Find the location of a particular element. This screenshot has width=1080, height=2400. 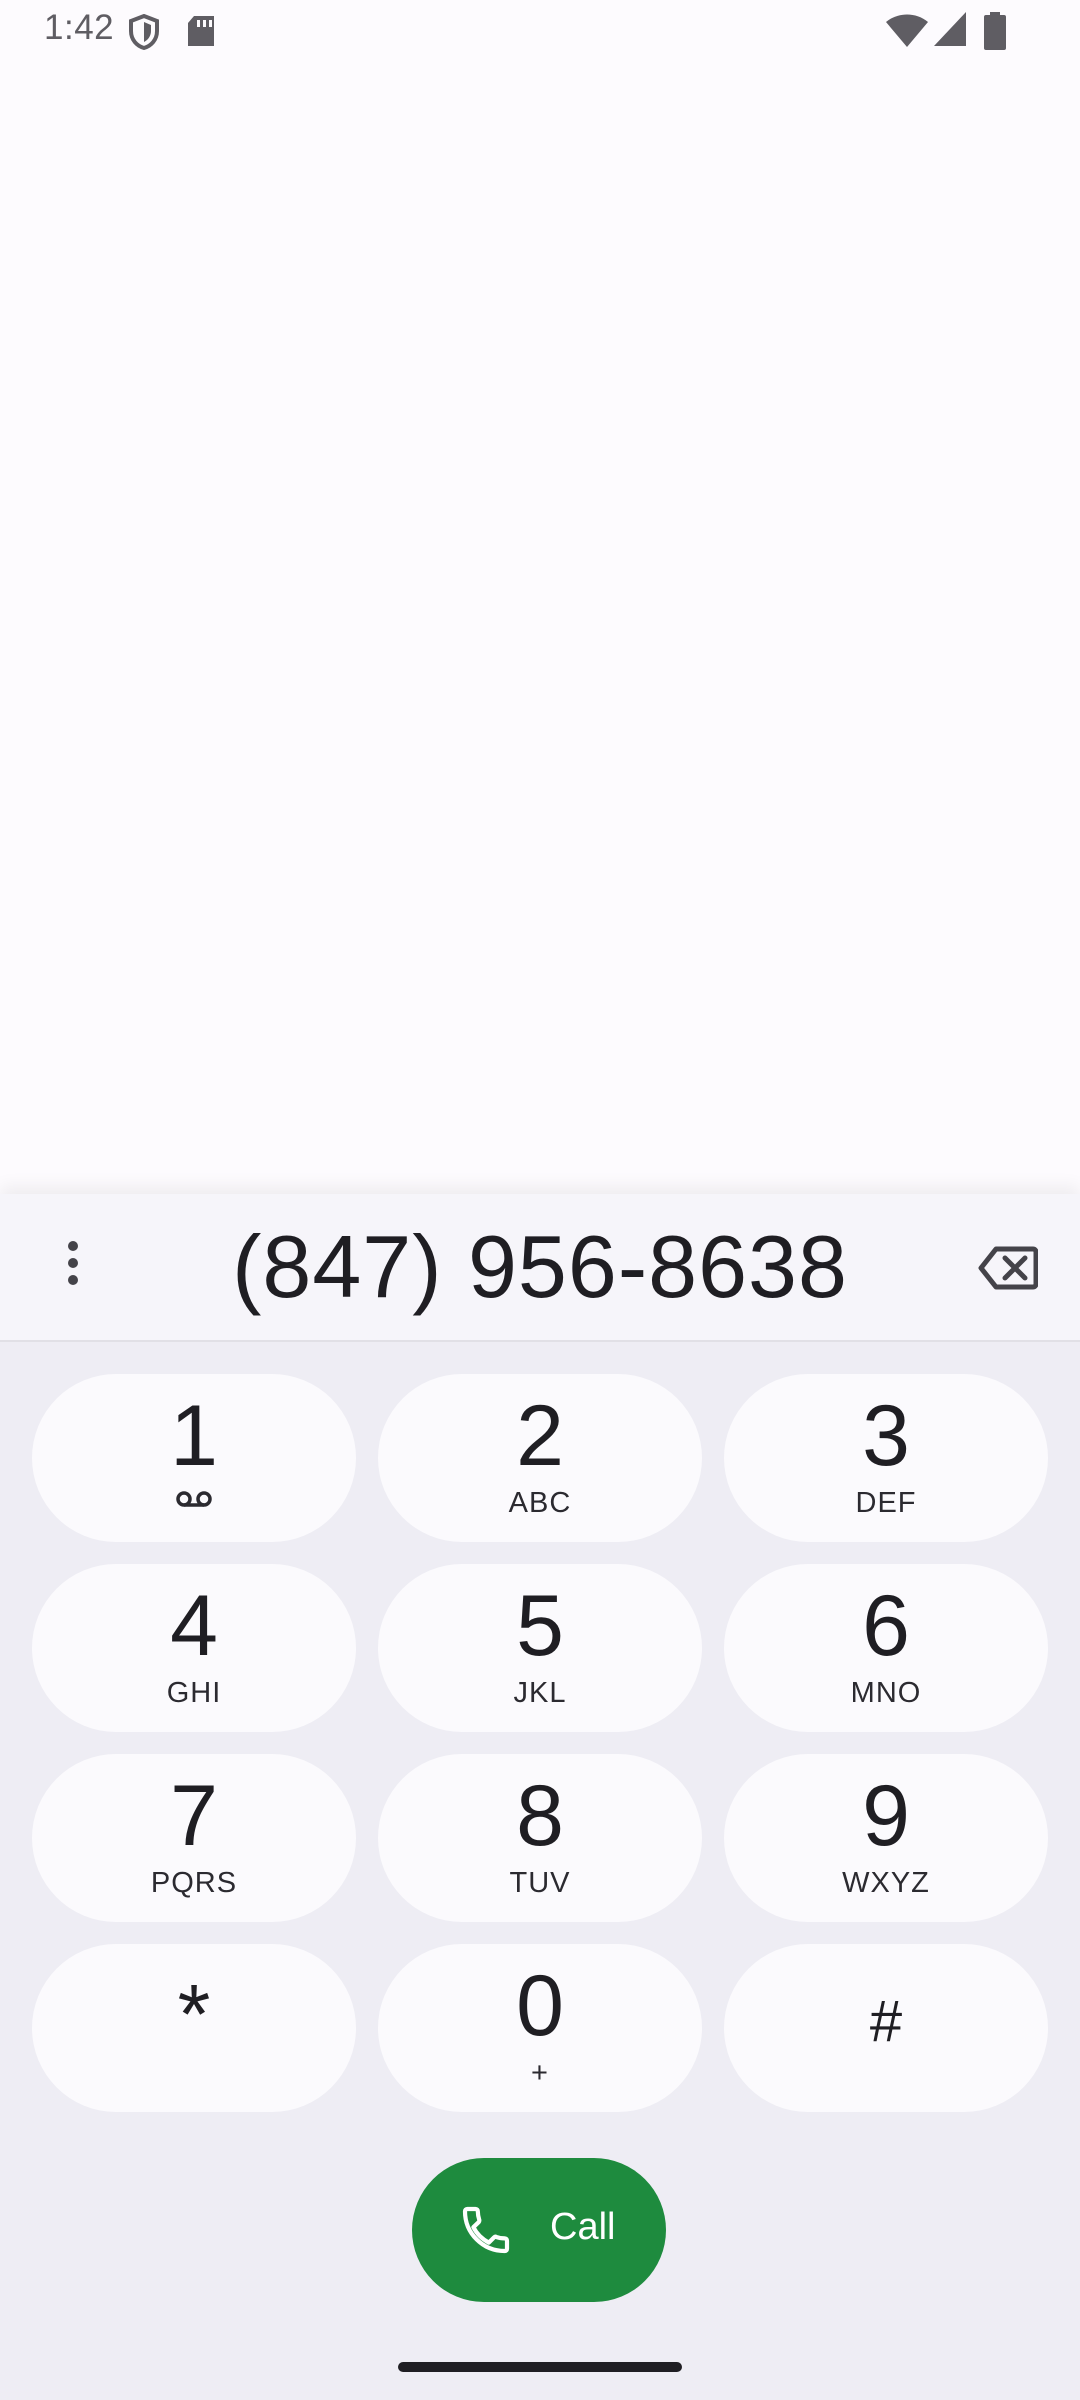

key-2: 2 ABC is located at coordinates (540, 1458).